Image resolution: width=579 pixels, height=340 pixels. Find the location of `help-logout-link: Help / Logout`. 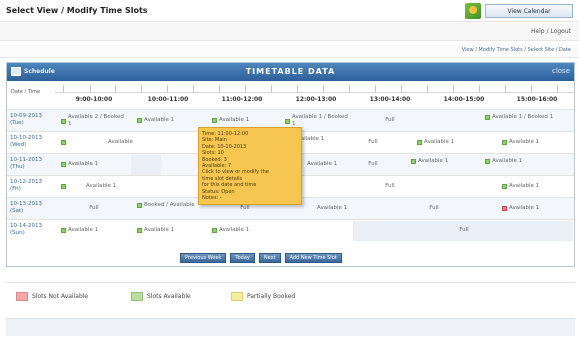

help-logout-link: Help / Logout is located at coordinates (551, 31).